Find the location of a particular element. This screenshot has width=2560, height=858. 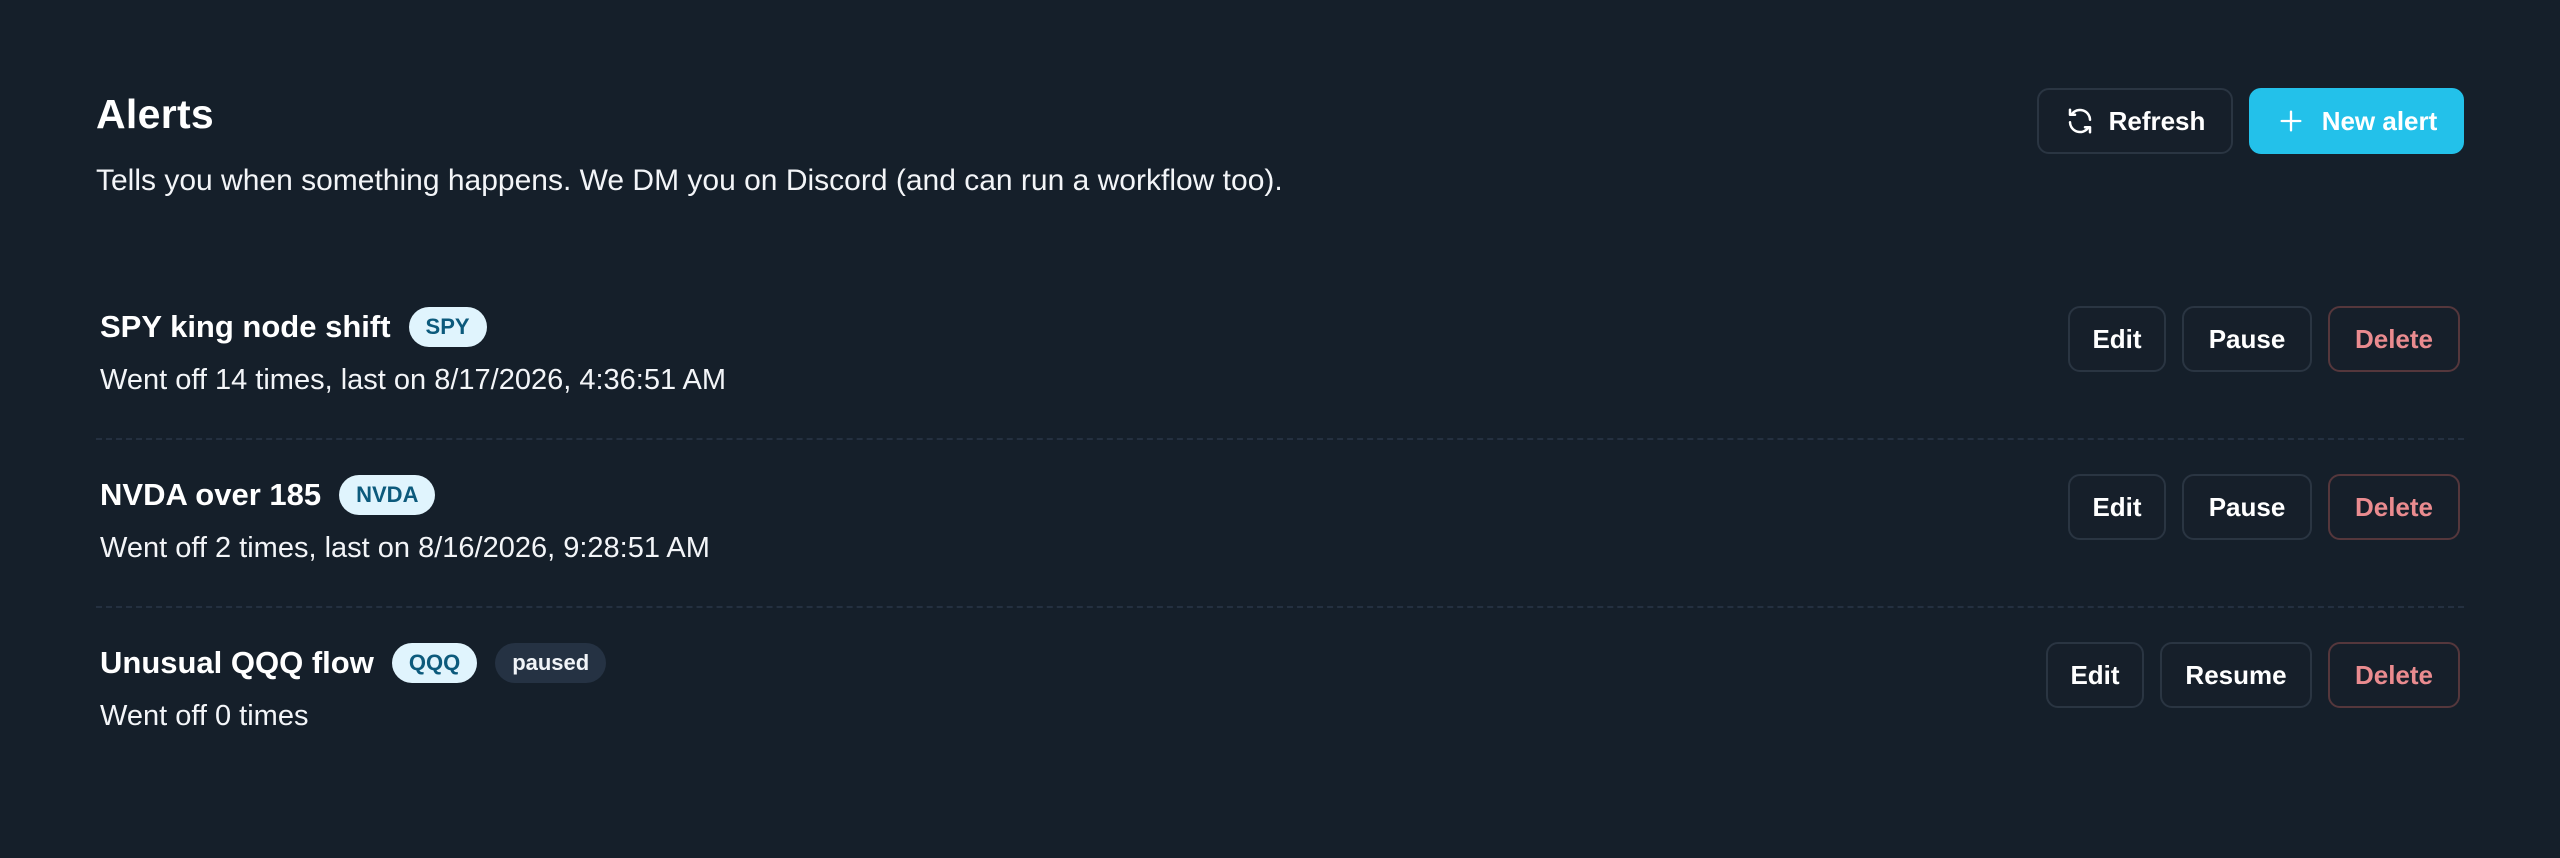

alert-title-line: SPY king node shift SPY is located at coordinates (293, 327).